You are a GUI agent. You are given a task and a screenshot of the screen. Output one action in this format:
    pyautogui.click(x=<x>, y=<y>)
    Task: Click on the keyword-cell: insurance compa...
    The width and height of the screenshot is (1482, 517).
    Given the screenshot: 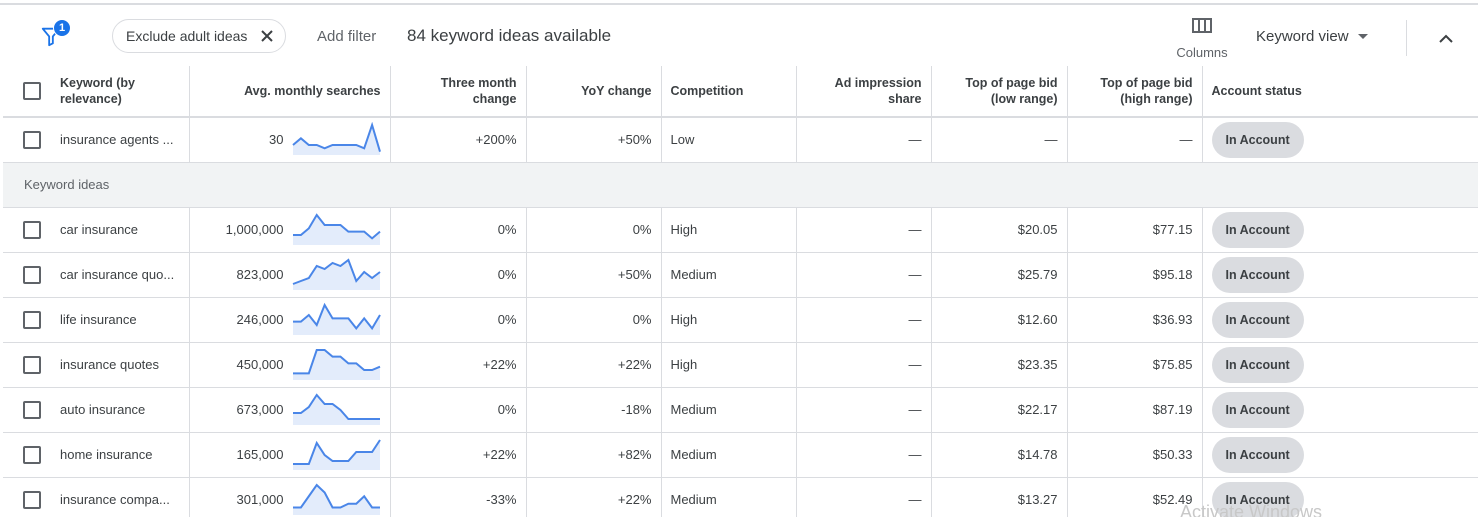 What is the action you would take?
    pyautogui.click(x=120, y=497)
    